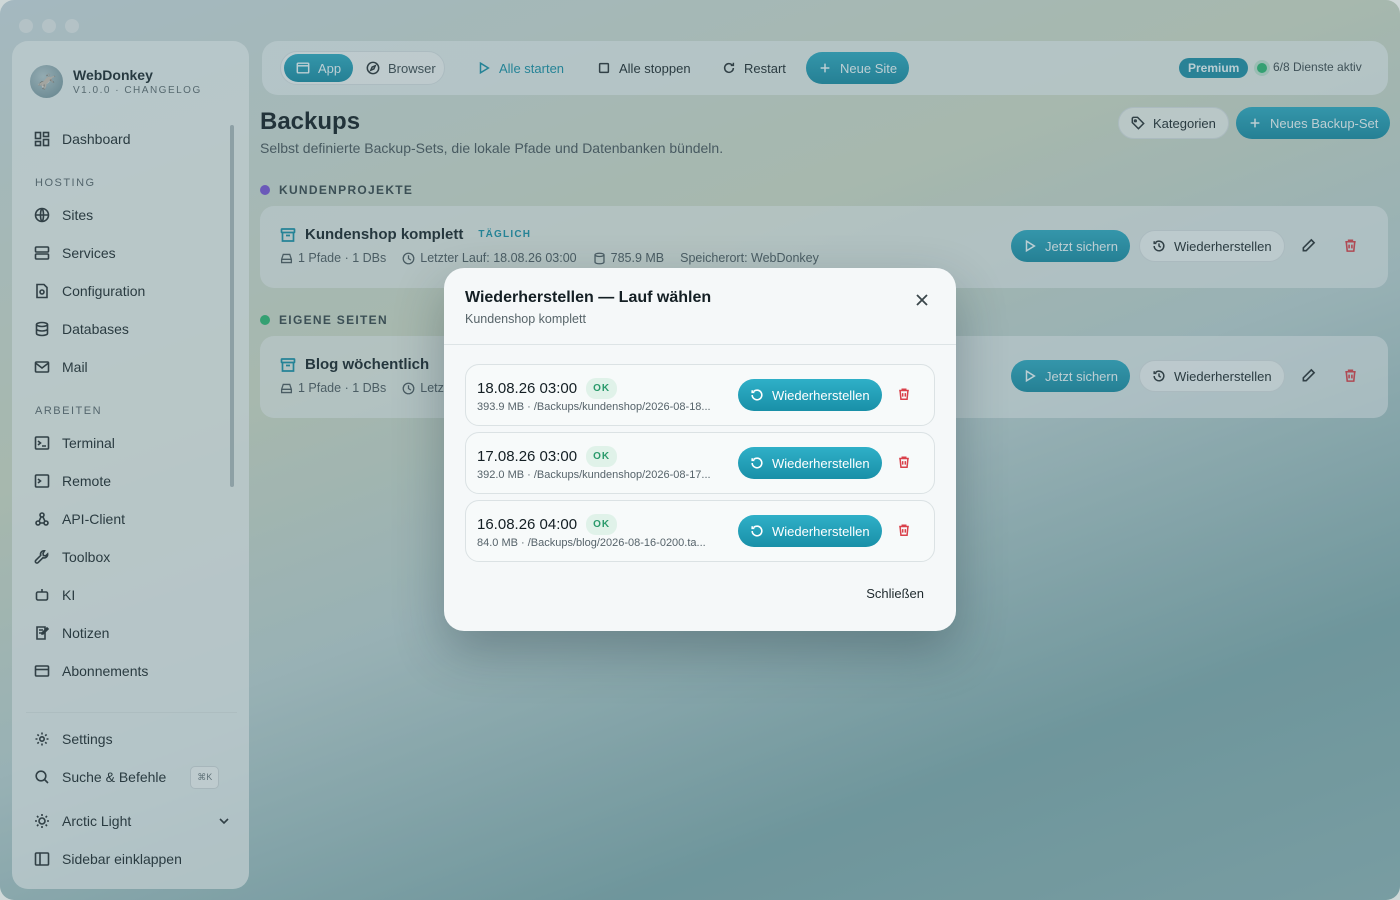  I want to click on run-date: 18.08.26 03:00 OK, so click(547, 388).